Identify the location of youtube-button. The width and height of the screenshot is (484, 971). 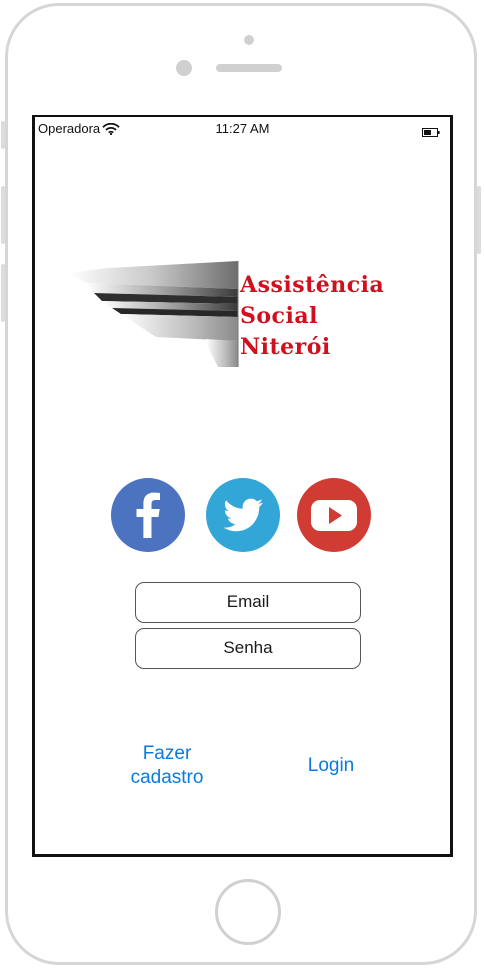
(334, 515).